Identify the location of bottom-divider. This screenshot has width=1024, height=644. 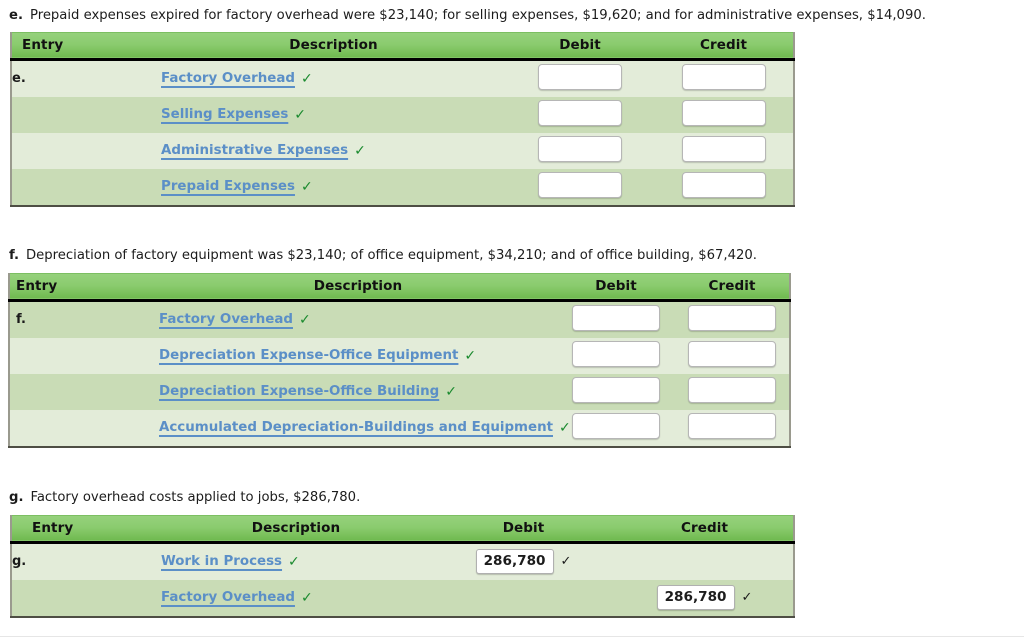
(512, 636).